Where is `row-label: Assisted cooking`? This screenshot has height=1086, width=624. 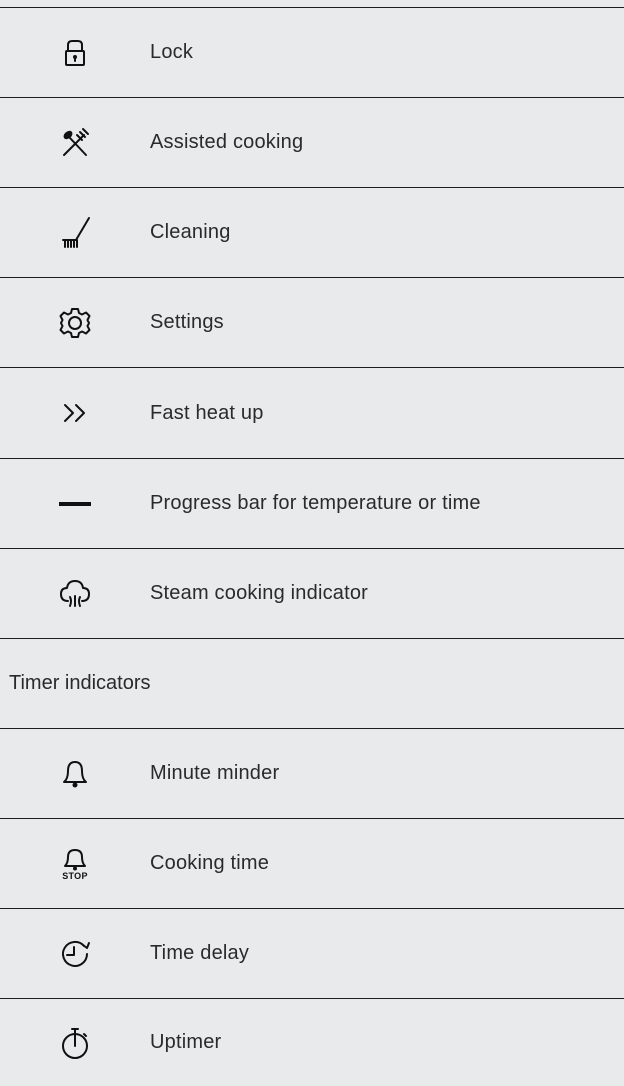 row-label: Assisted cooking is located at coordinates (227, 142).